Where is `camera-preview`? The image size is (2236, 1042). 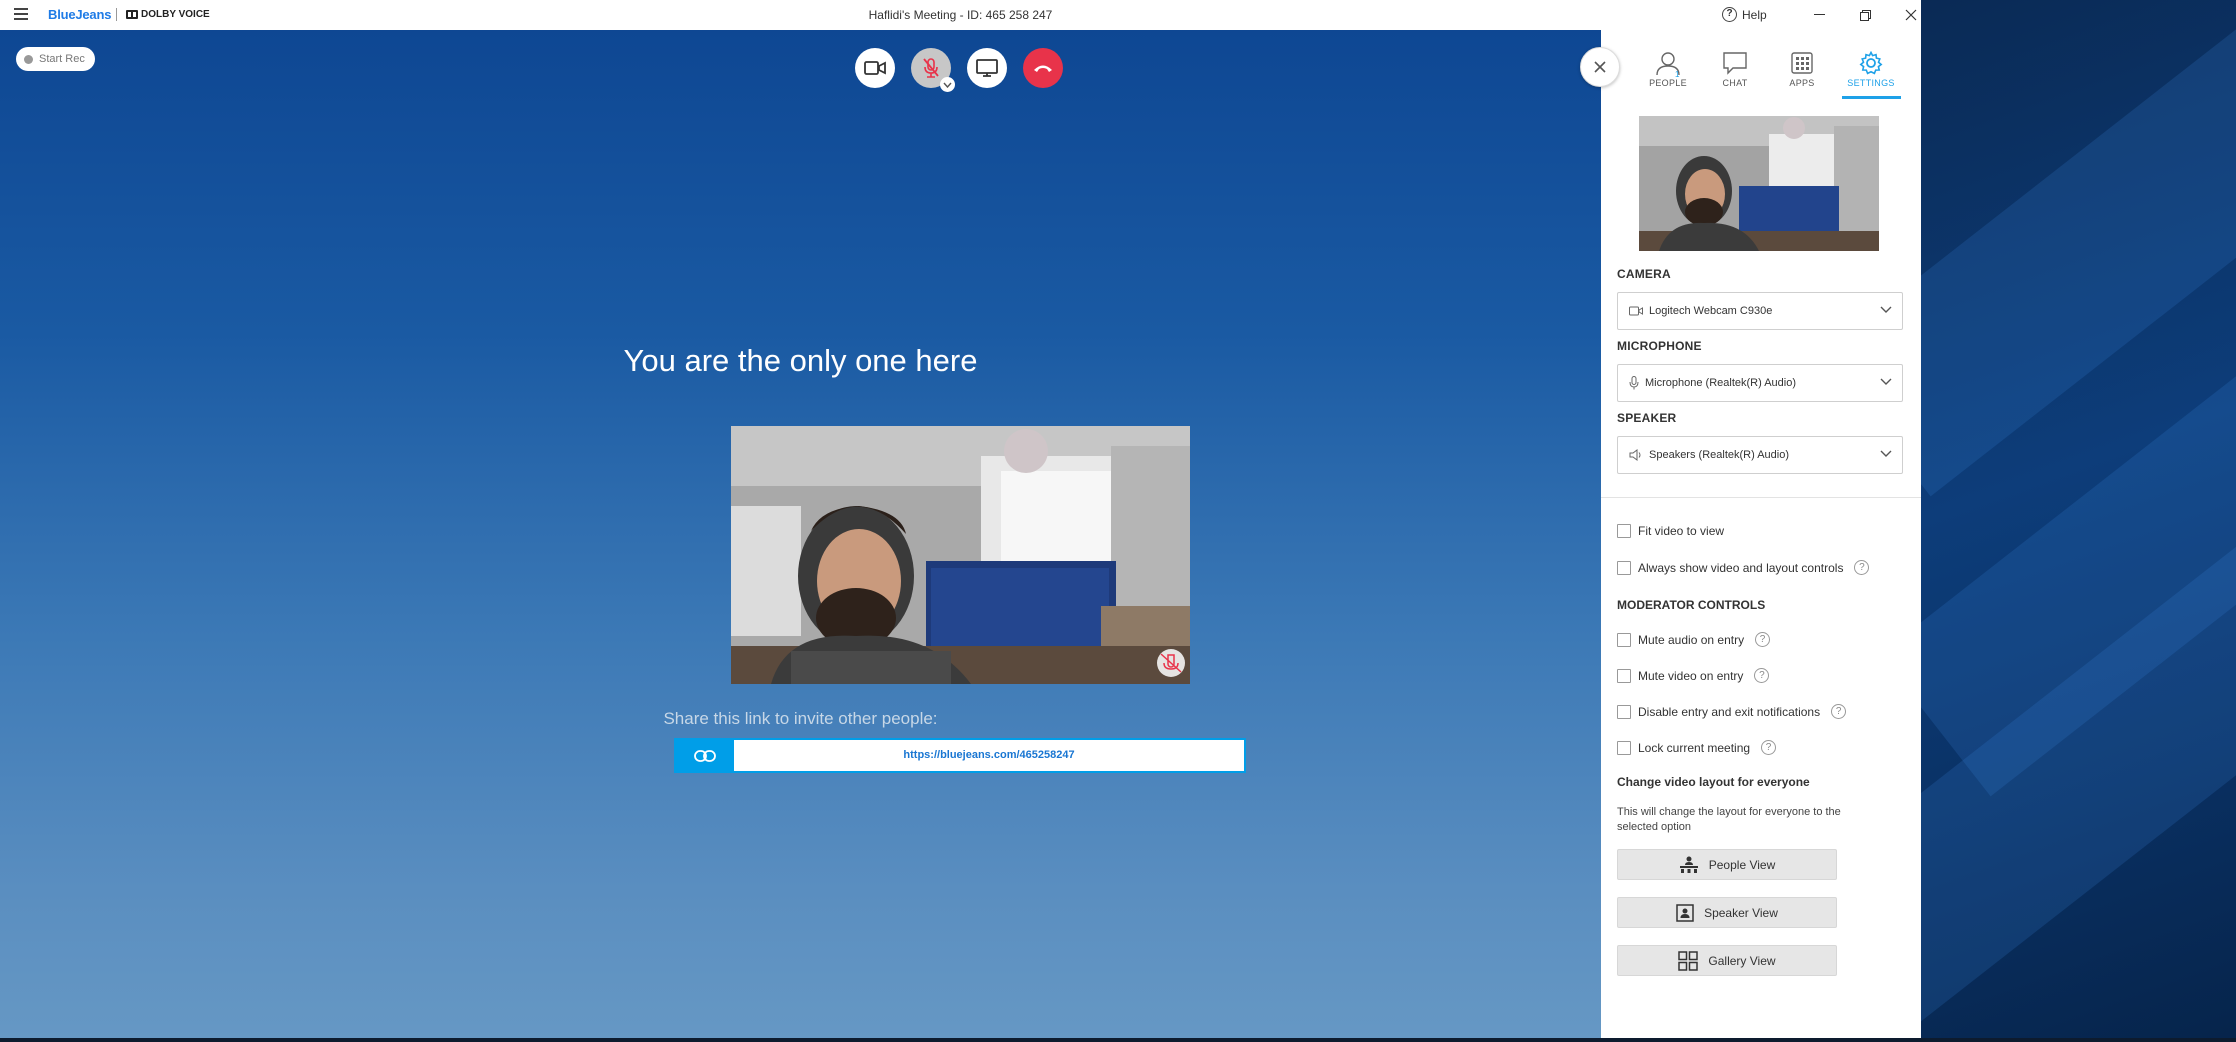
camera-preview is located at coordinates (1759, 183).